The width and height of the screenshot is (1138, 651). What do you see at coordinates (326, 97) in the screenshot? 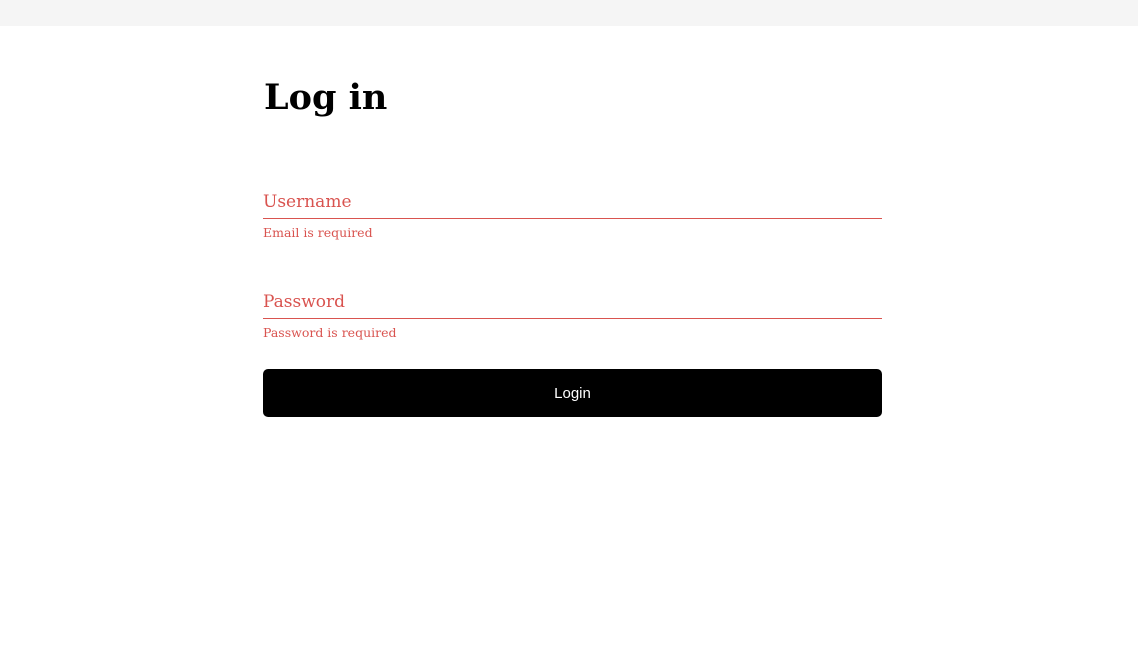
I see `page-title: Log in` at bounding box center [326, 97].